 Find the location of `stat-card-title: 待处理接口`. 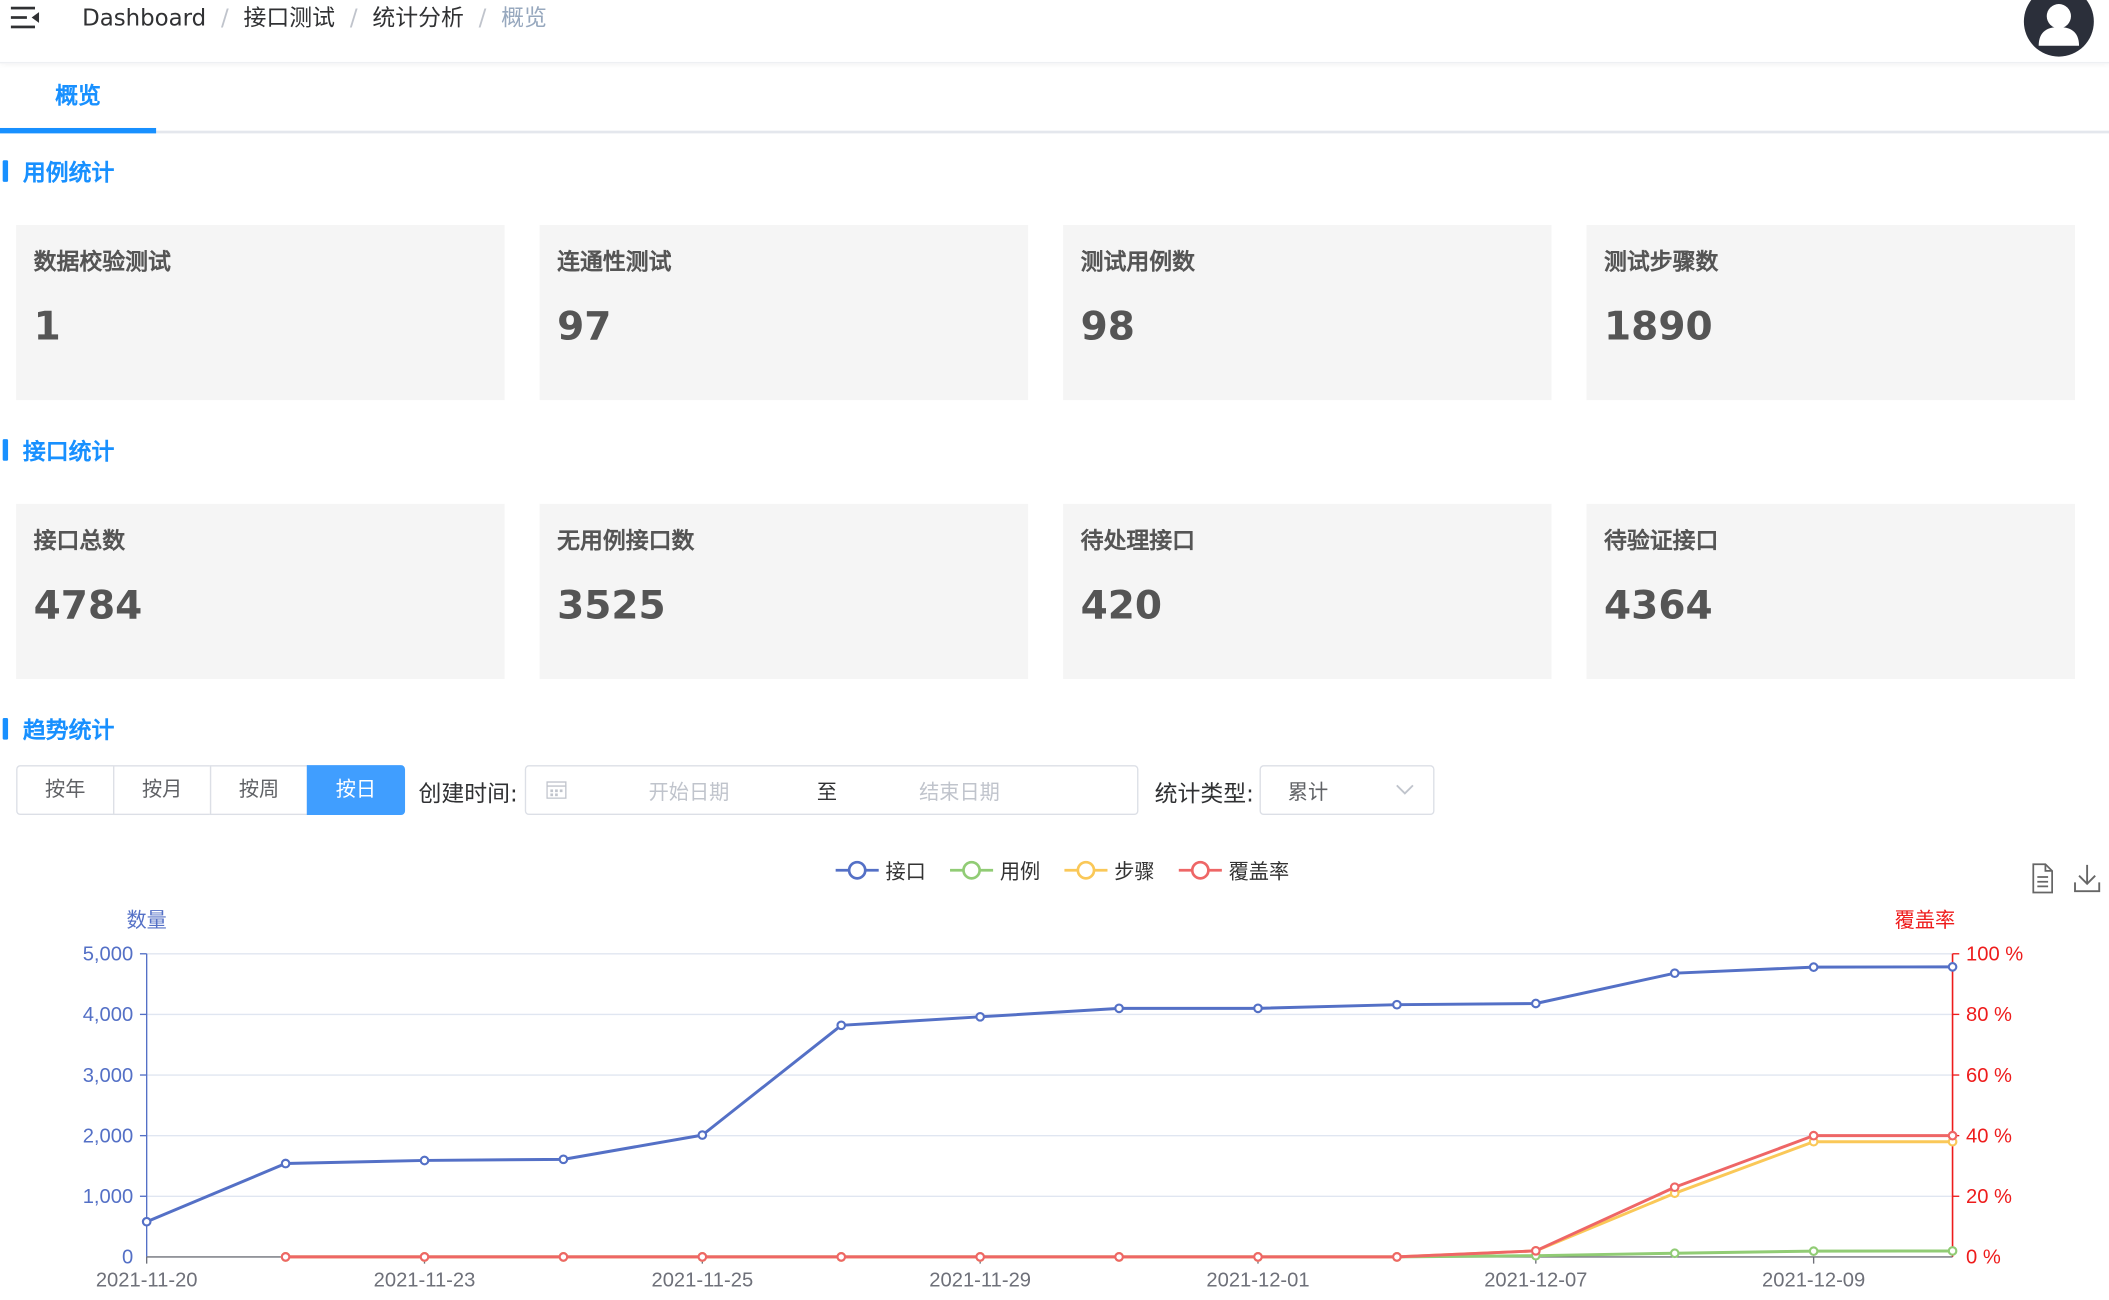

stat-card-title: 待处理接口 is located at coordinates (1137, 542).